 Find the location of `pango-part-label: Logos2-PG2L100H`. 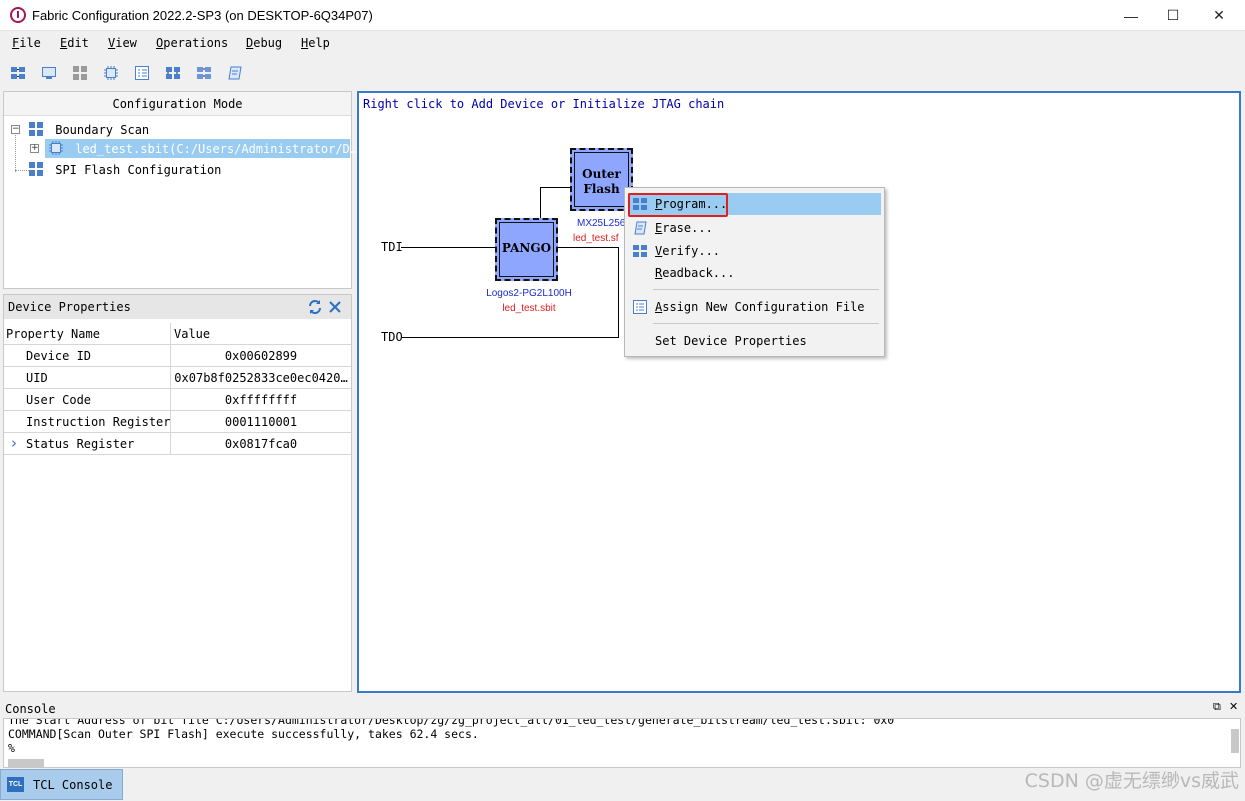

pango-part-label: Logos2-PG2L100H is located at coordinates (529, 293).